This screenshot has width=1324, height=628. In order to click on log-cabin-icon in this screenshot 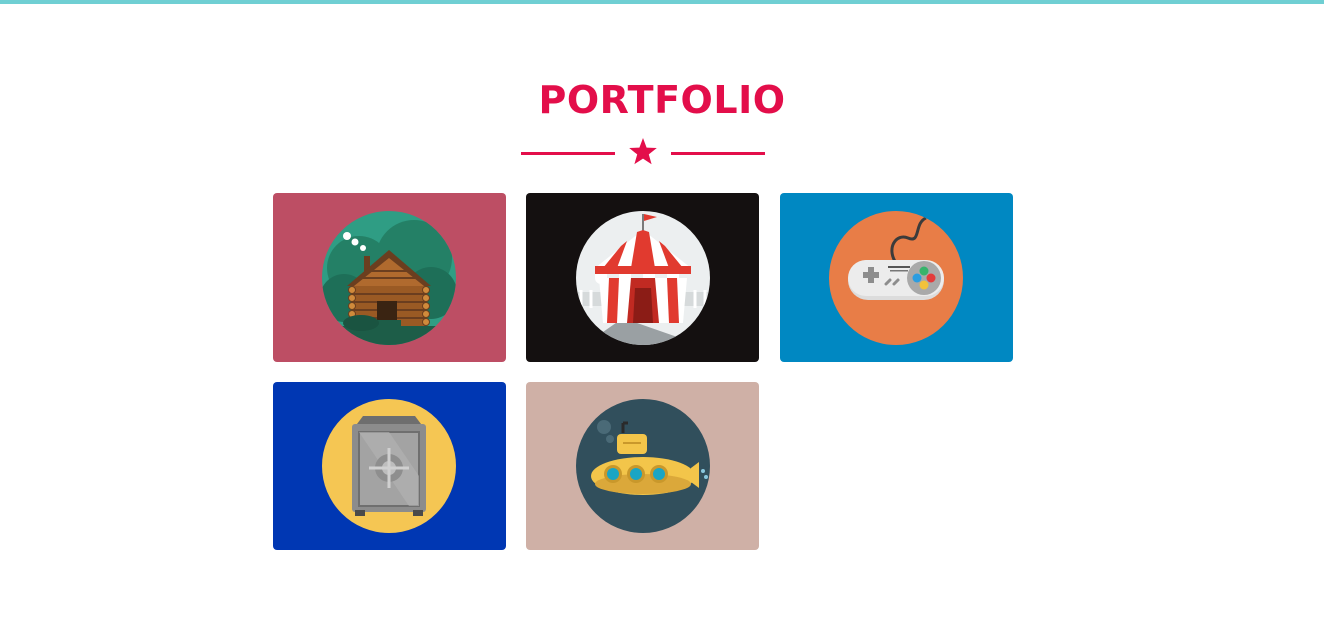, I will do `click(389, 278)`.